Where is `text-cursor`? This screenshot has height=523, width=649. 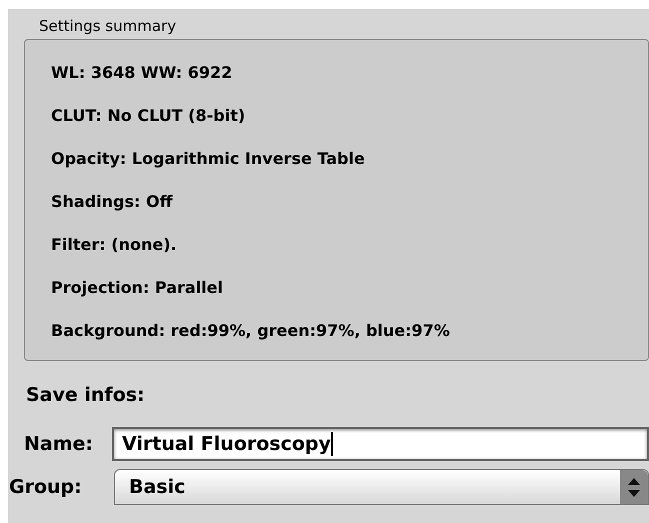
text-cursor is located at coordinates (331, 444).